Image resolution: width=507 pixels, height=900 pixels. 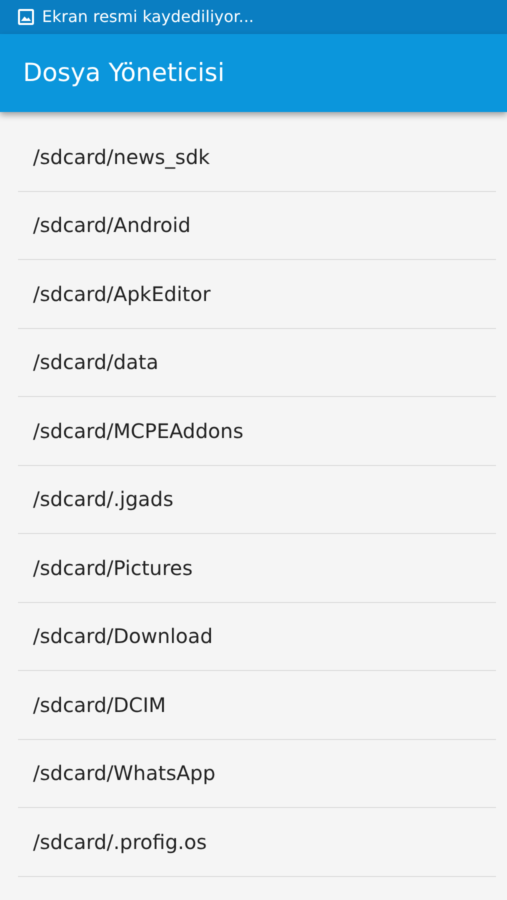 What do you see at coordinates (257, 500) in the screenshot?
I see `folder-item: /sdcard/.jgads` at bounding box center [257, 500].